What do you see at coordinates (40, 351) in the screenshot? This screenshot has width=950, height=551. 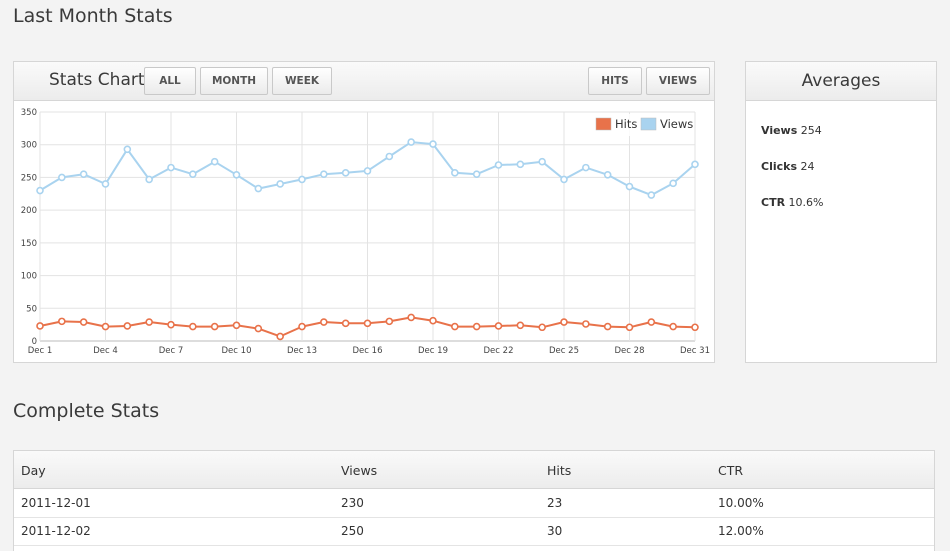 I see `x-tick-label: Dec 1` at bounding box center [40, 351].